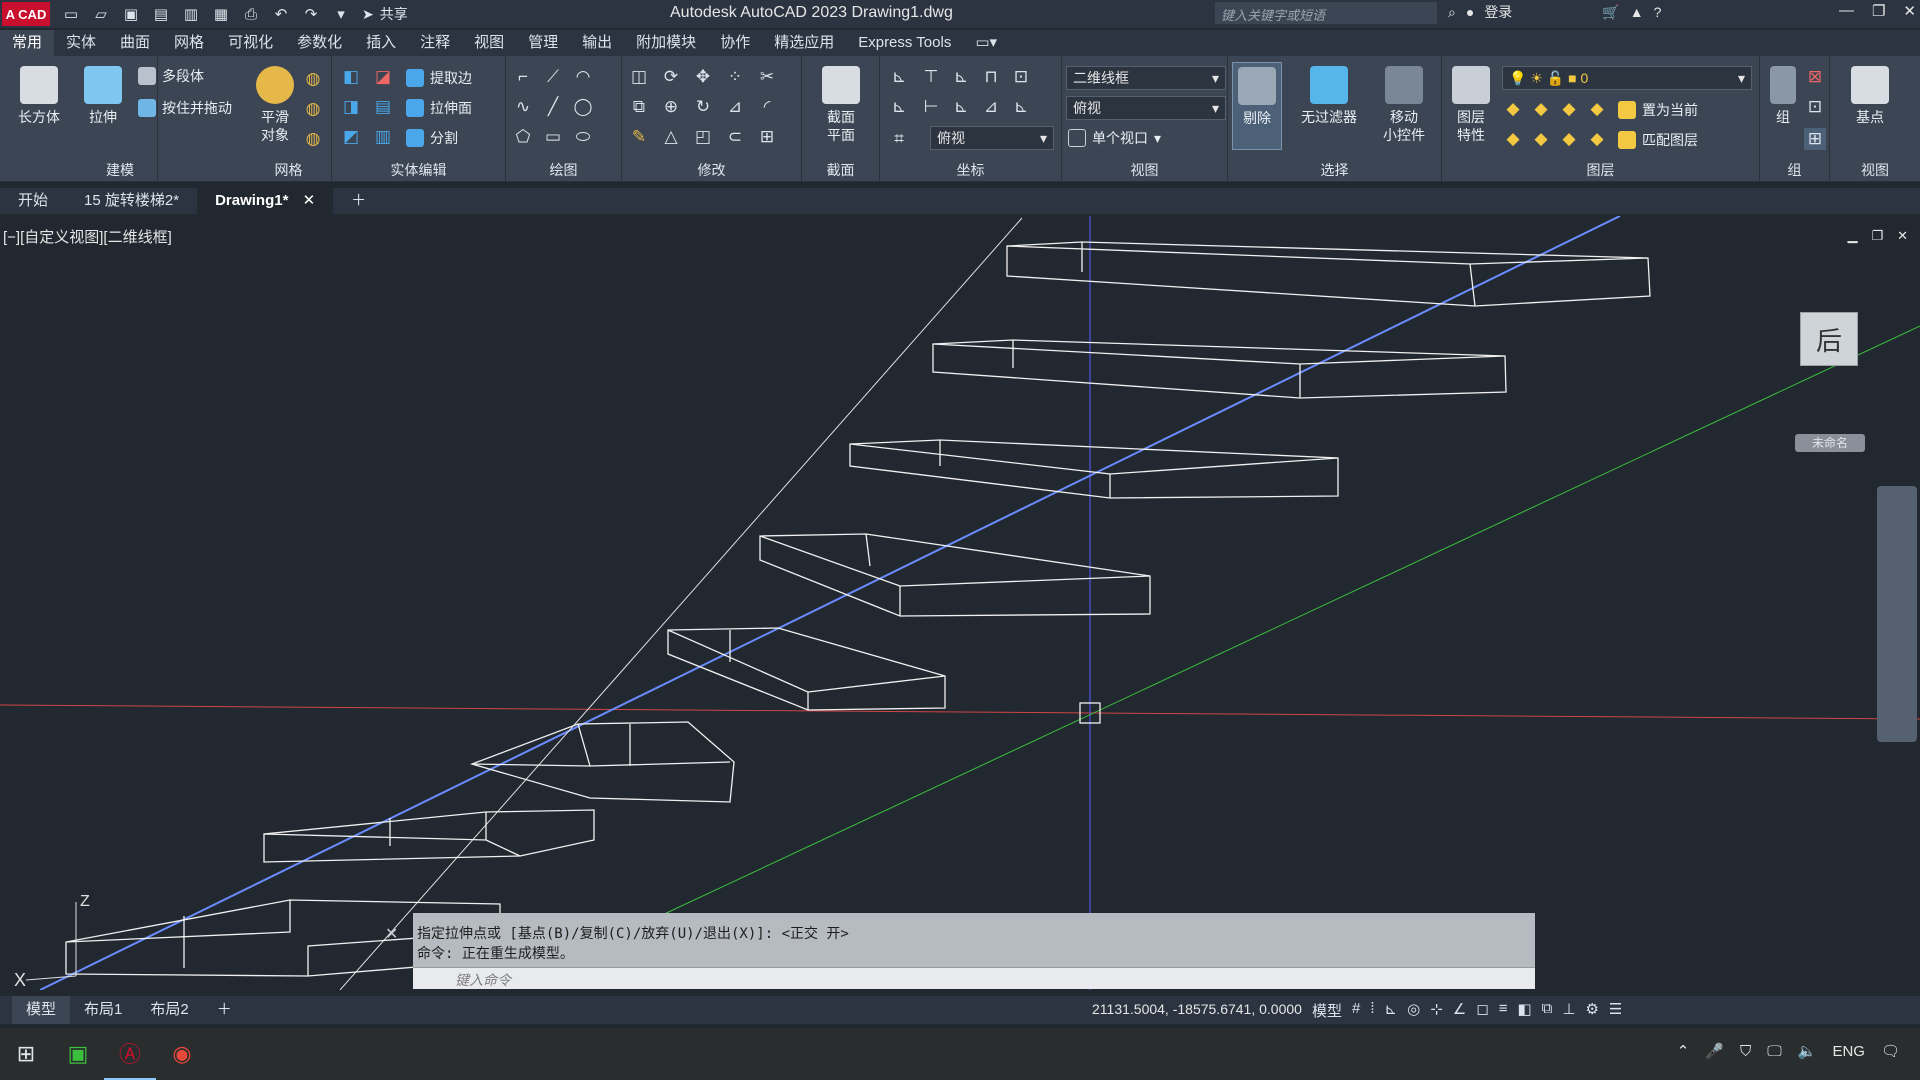  I want to click on line2-icon: ╱, so click(553, 107).